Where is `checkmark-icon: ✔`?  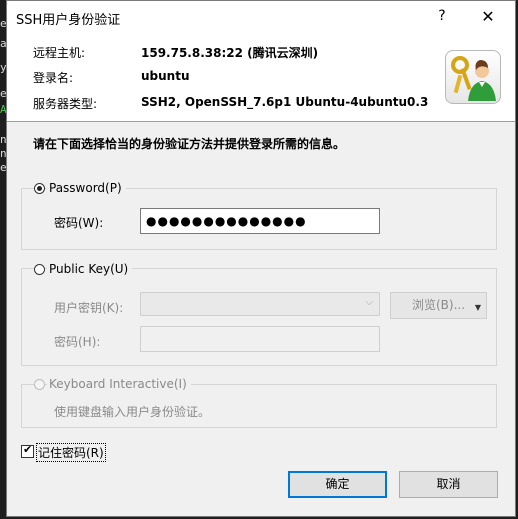
checkmark-icon: ✔ is located at coordinates (28, 449).